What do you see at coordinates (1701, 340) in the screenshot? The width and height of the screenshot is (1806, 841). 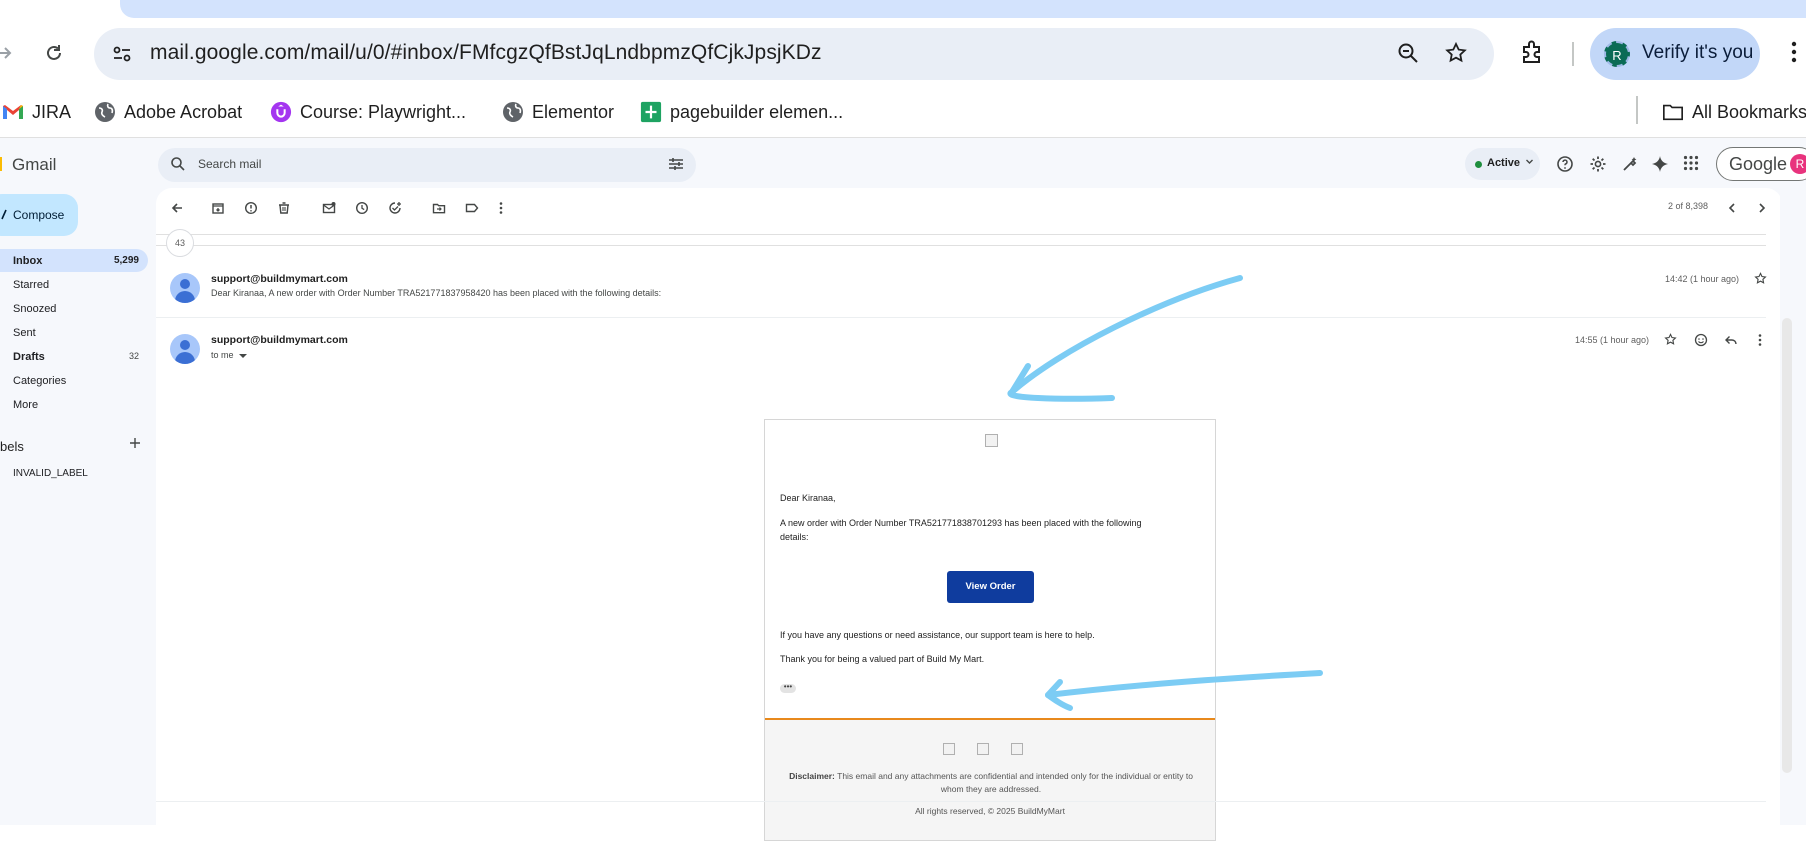 I see `emoji-reaction-icon` at bounding box center [1701, 340].